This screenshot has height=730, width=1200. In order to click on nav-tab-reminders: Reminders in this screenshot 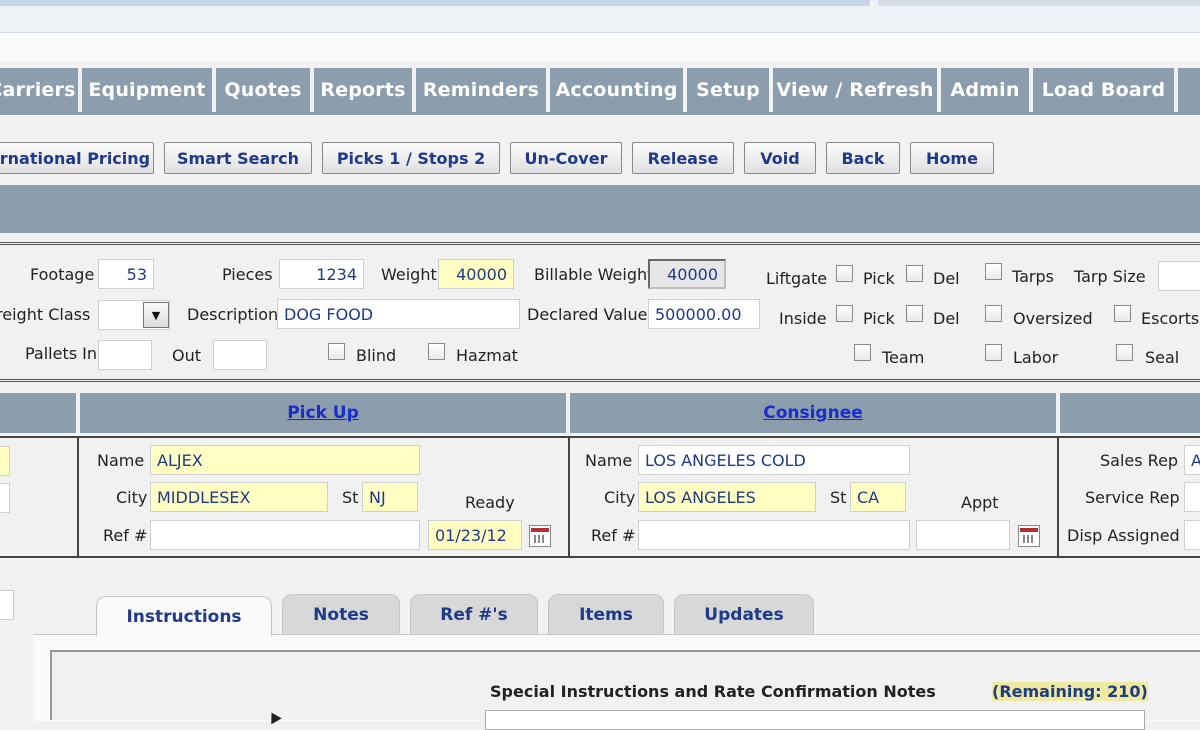, I will do `click(481, 90)`.